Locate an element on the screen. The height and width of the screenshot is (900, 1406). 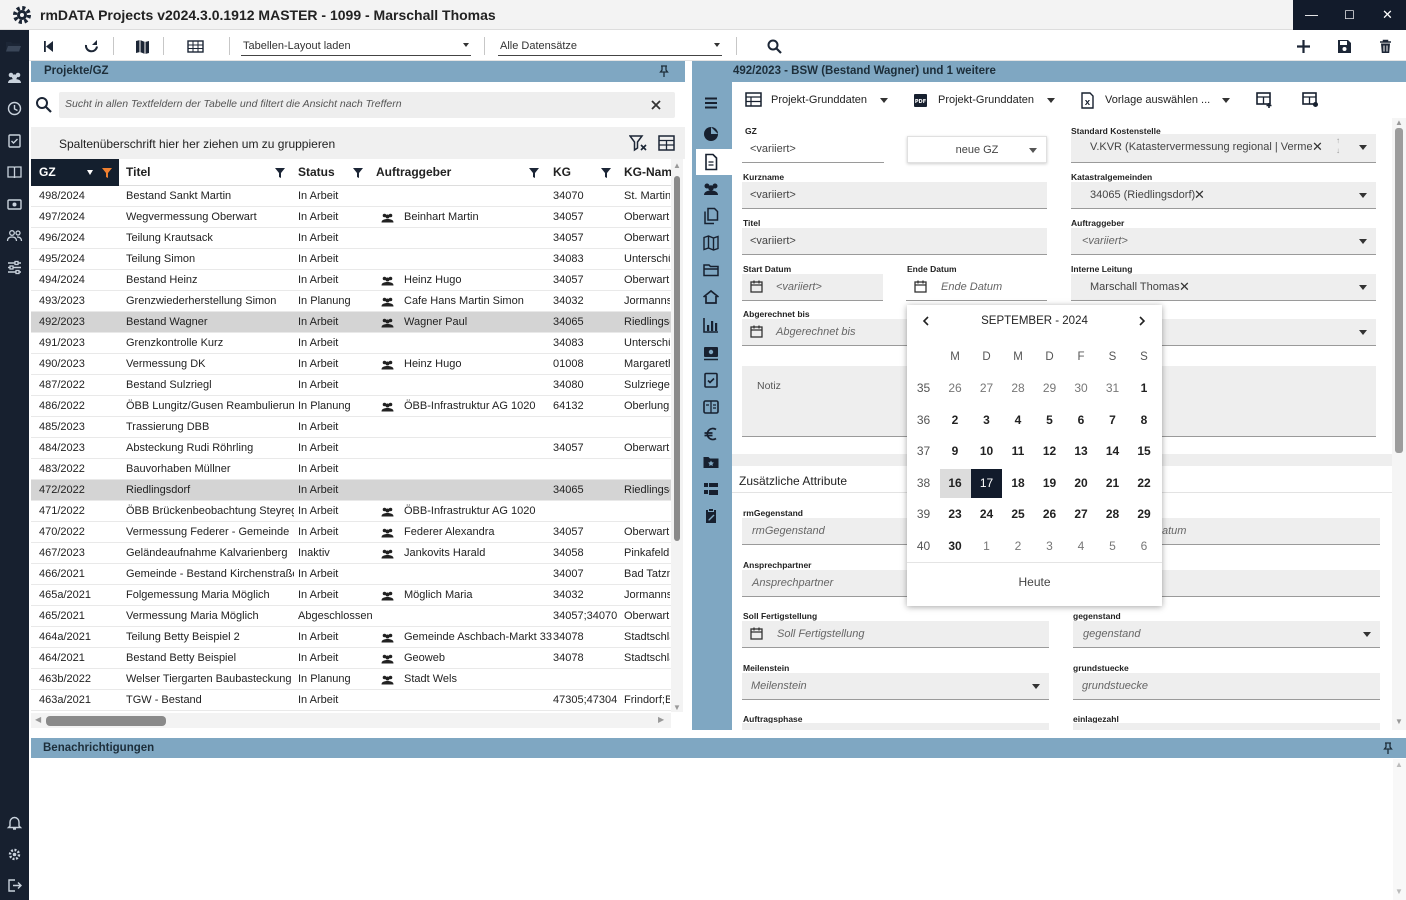
titel-field: <variiert> is located at coordinates (894, 241).